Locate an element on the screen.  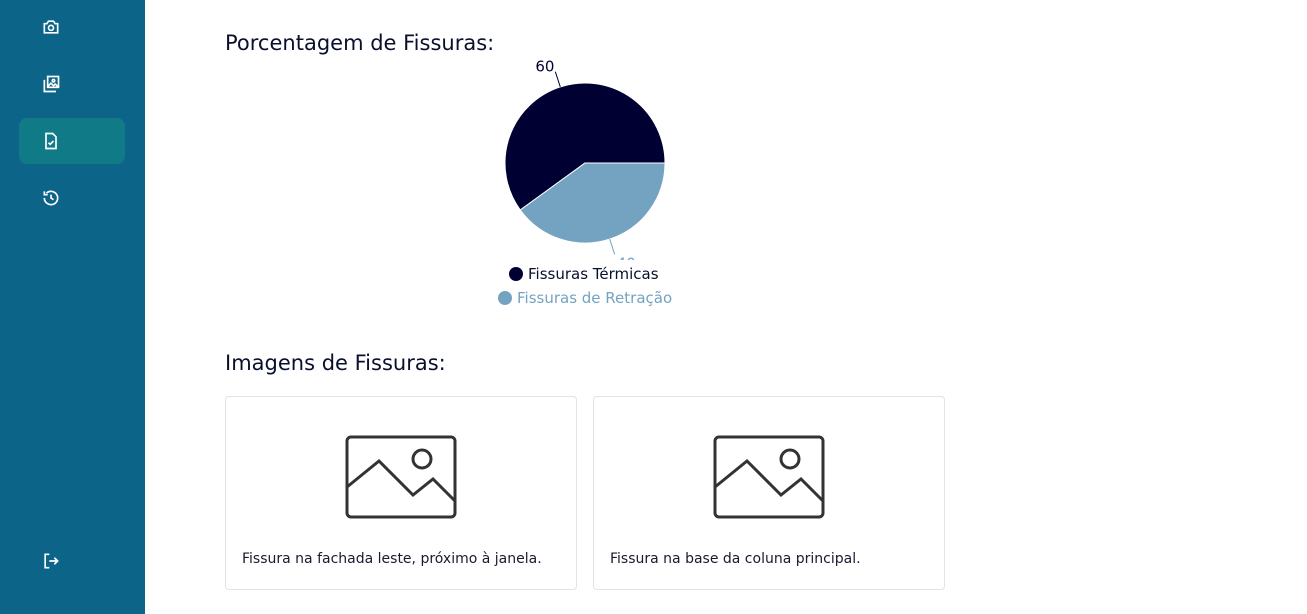
pie-data-label: 60 is located at coordinates (544, 67).